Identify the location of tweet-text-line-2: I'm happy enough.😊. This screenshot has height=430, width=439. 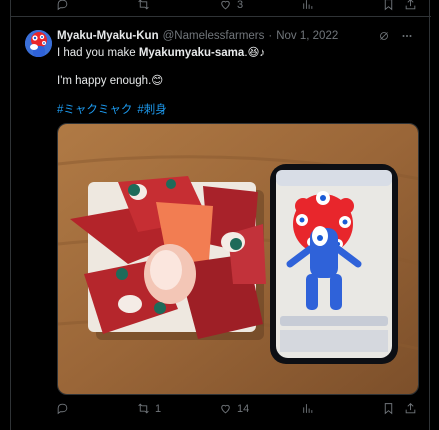
(110, 80).